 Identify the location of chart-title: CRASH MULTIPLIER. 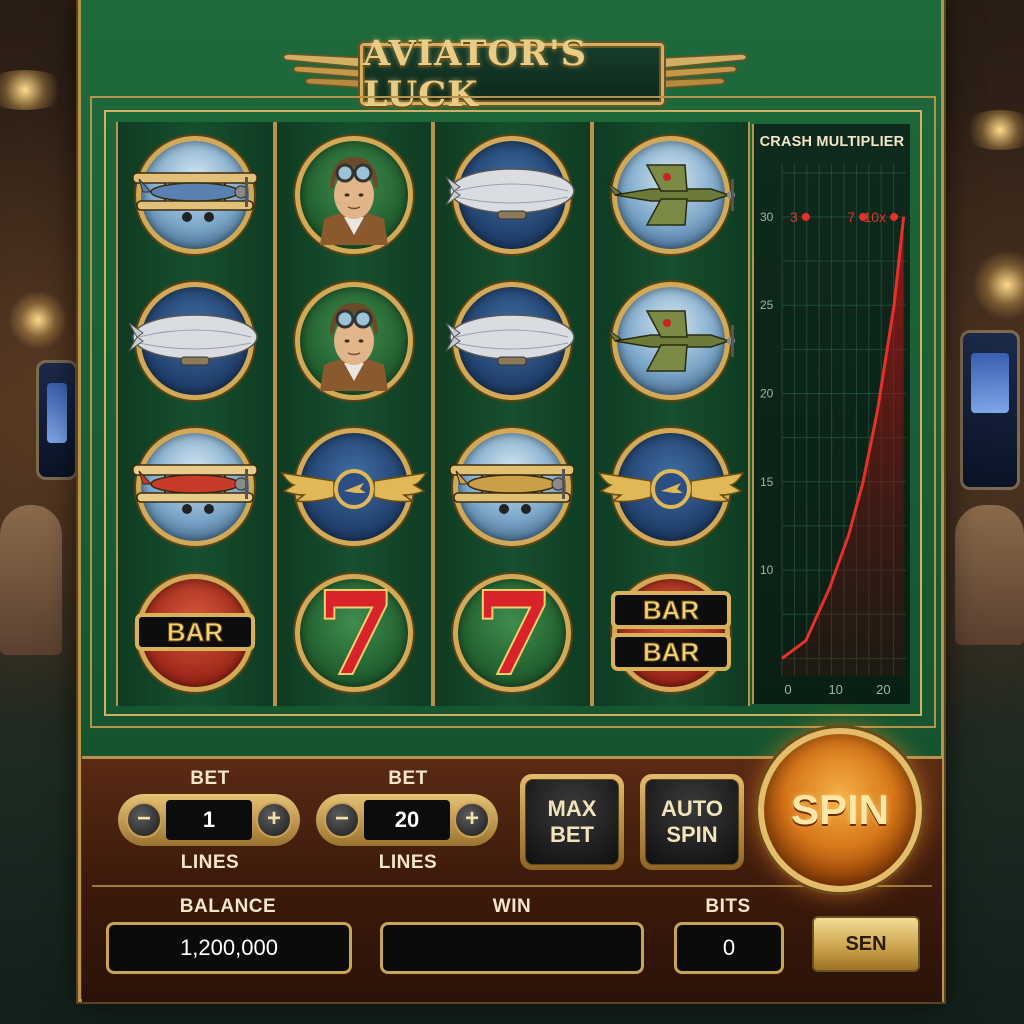
(832, 142).